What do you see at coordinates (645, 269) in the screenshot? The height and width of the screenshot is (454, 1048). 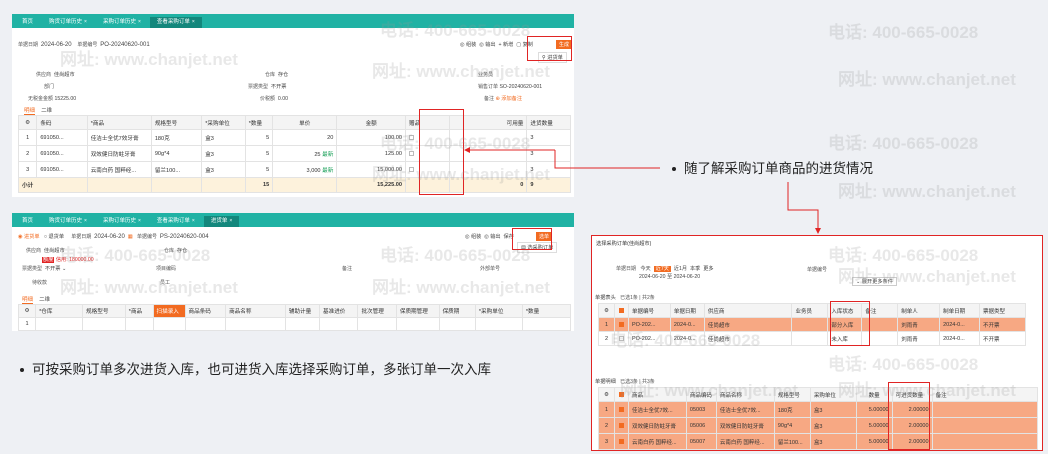 I see `filter-today: 今天` at bounding box center [645, 269].